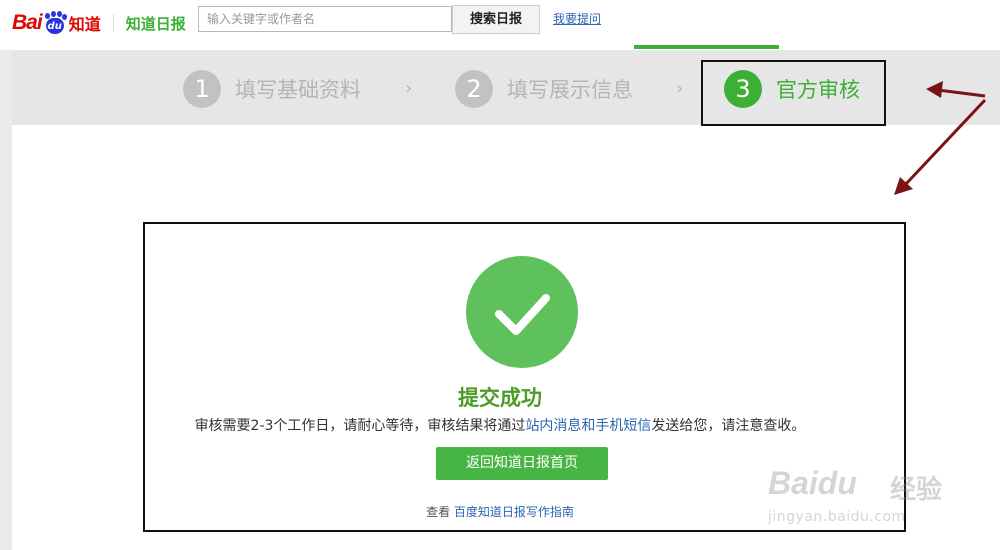 This screenshot has width=1000, height=550. Describe the element at coordinates (916, 490) in the screenshot. I see `watermark-name: 经验` at that location.